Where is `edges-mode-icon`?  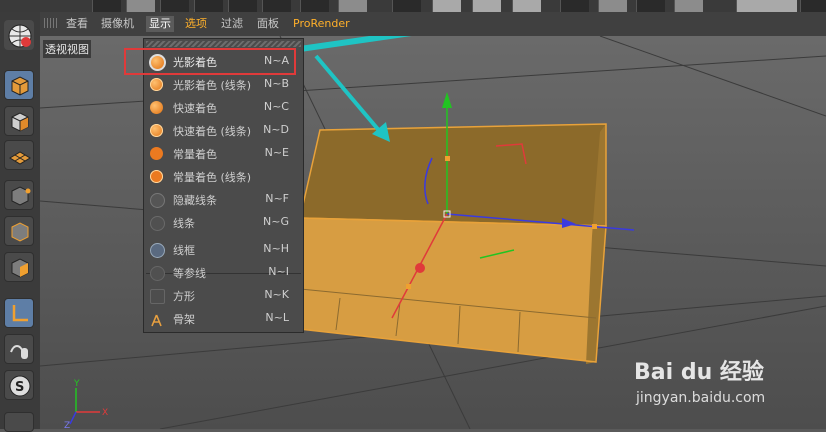
edges-mode-icon is located at coordinates (19, 231).